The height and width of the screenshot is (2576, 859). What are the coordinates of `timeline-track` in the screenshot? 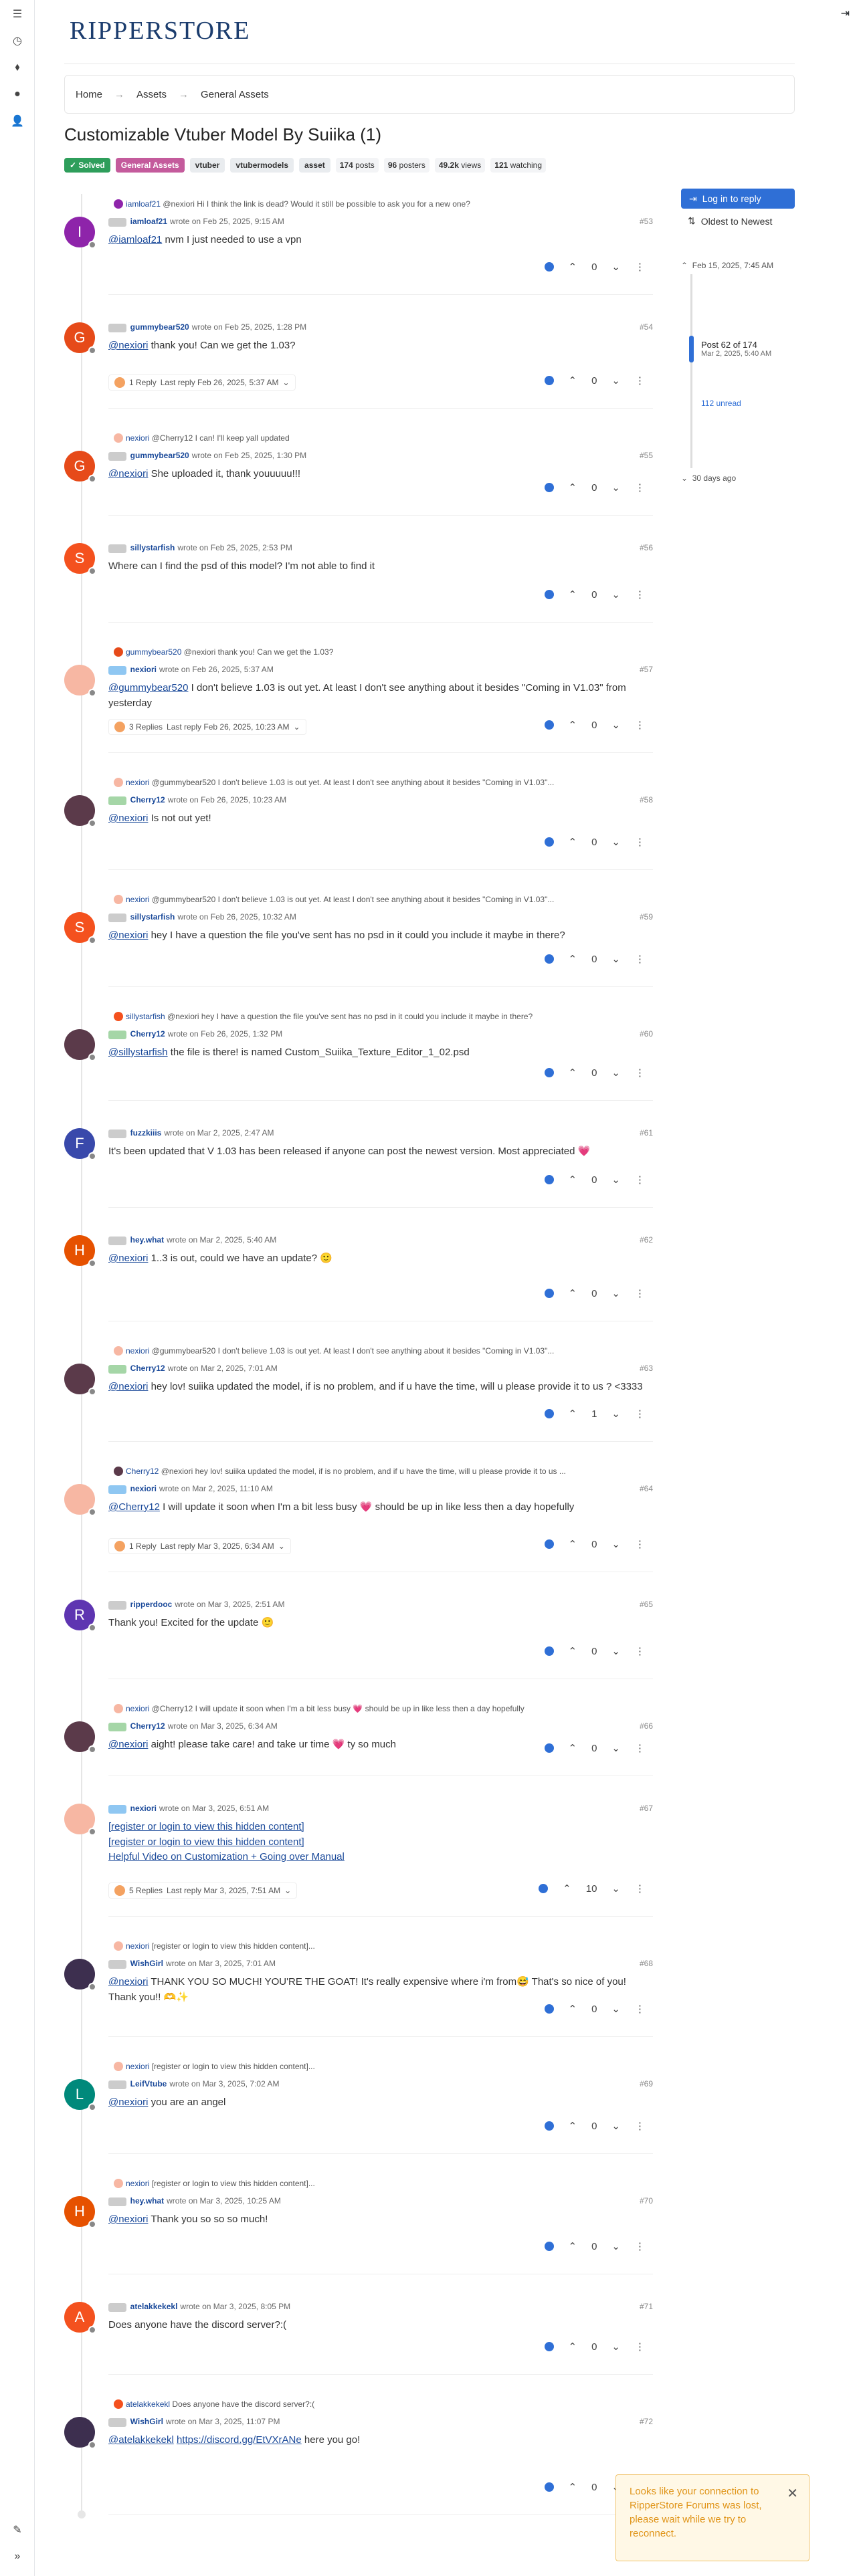 It's located at (691, 371).